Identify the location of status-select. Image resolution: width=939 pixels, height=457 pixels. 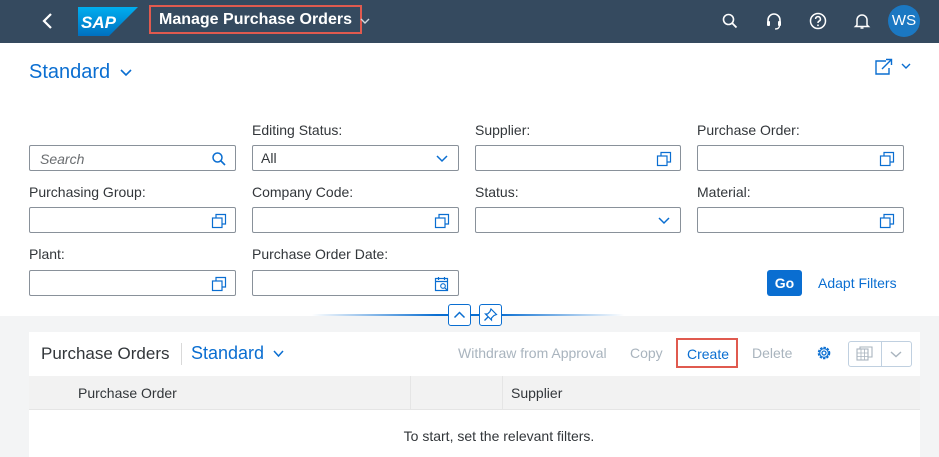
(578, 220).